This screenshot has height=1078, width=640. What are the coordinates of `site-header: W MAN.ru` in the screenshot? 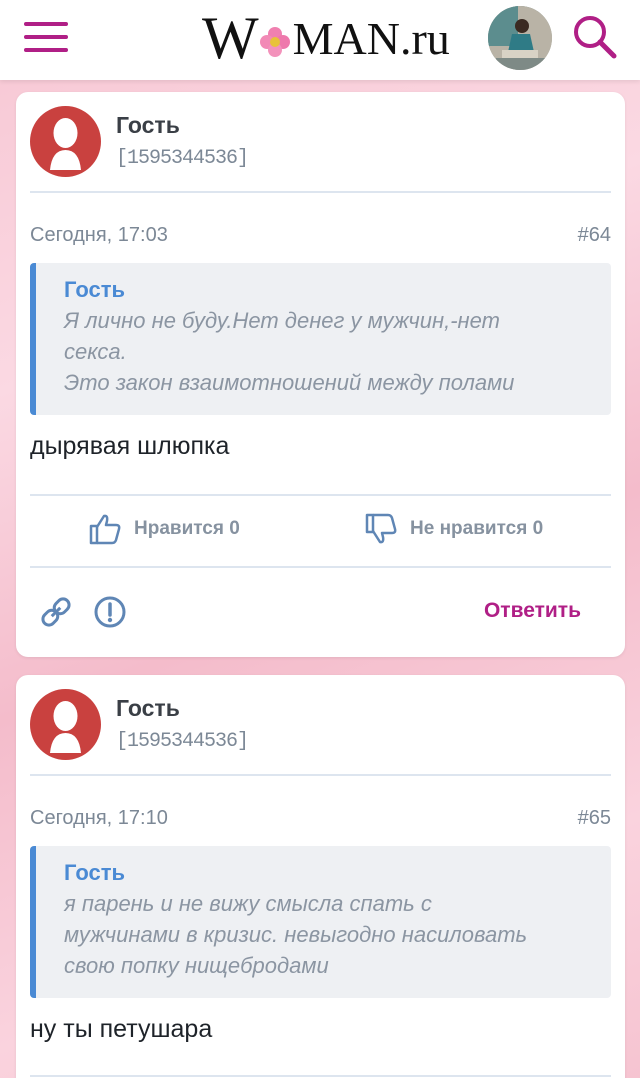 It's located at (320, 40).